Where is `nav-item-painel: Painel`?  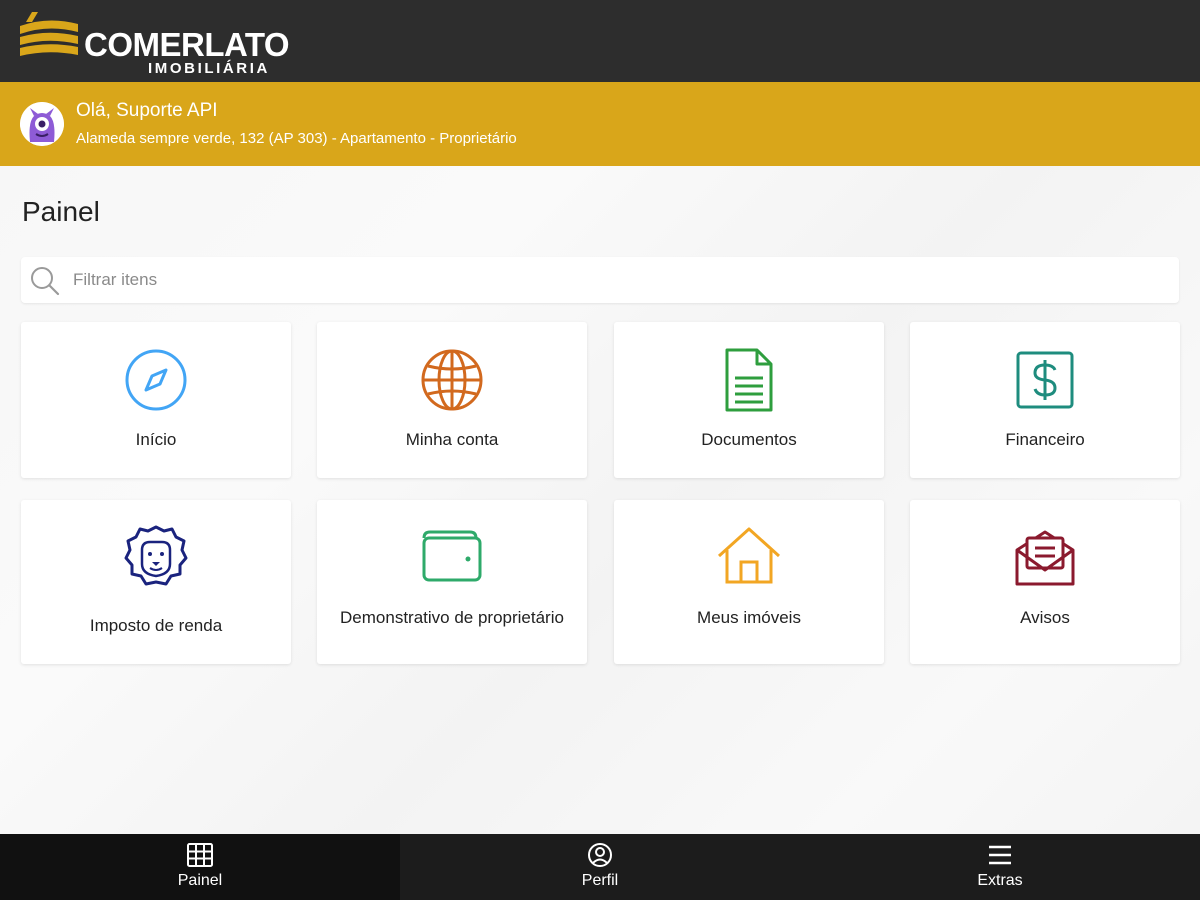 nav-item-painel: Painel is located at coordinates (200, 867).